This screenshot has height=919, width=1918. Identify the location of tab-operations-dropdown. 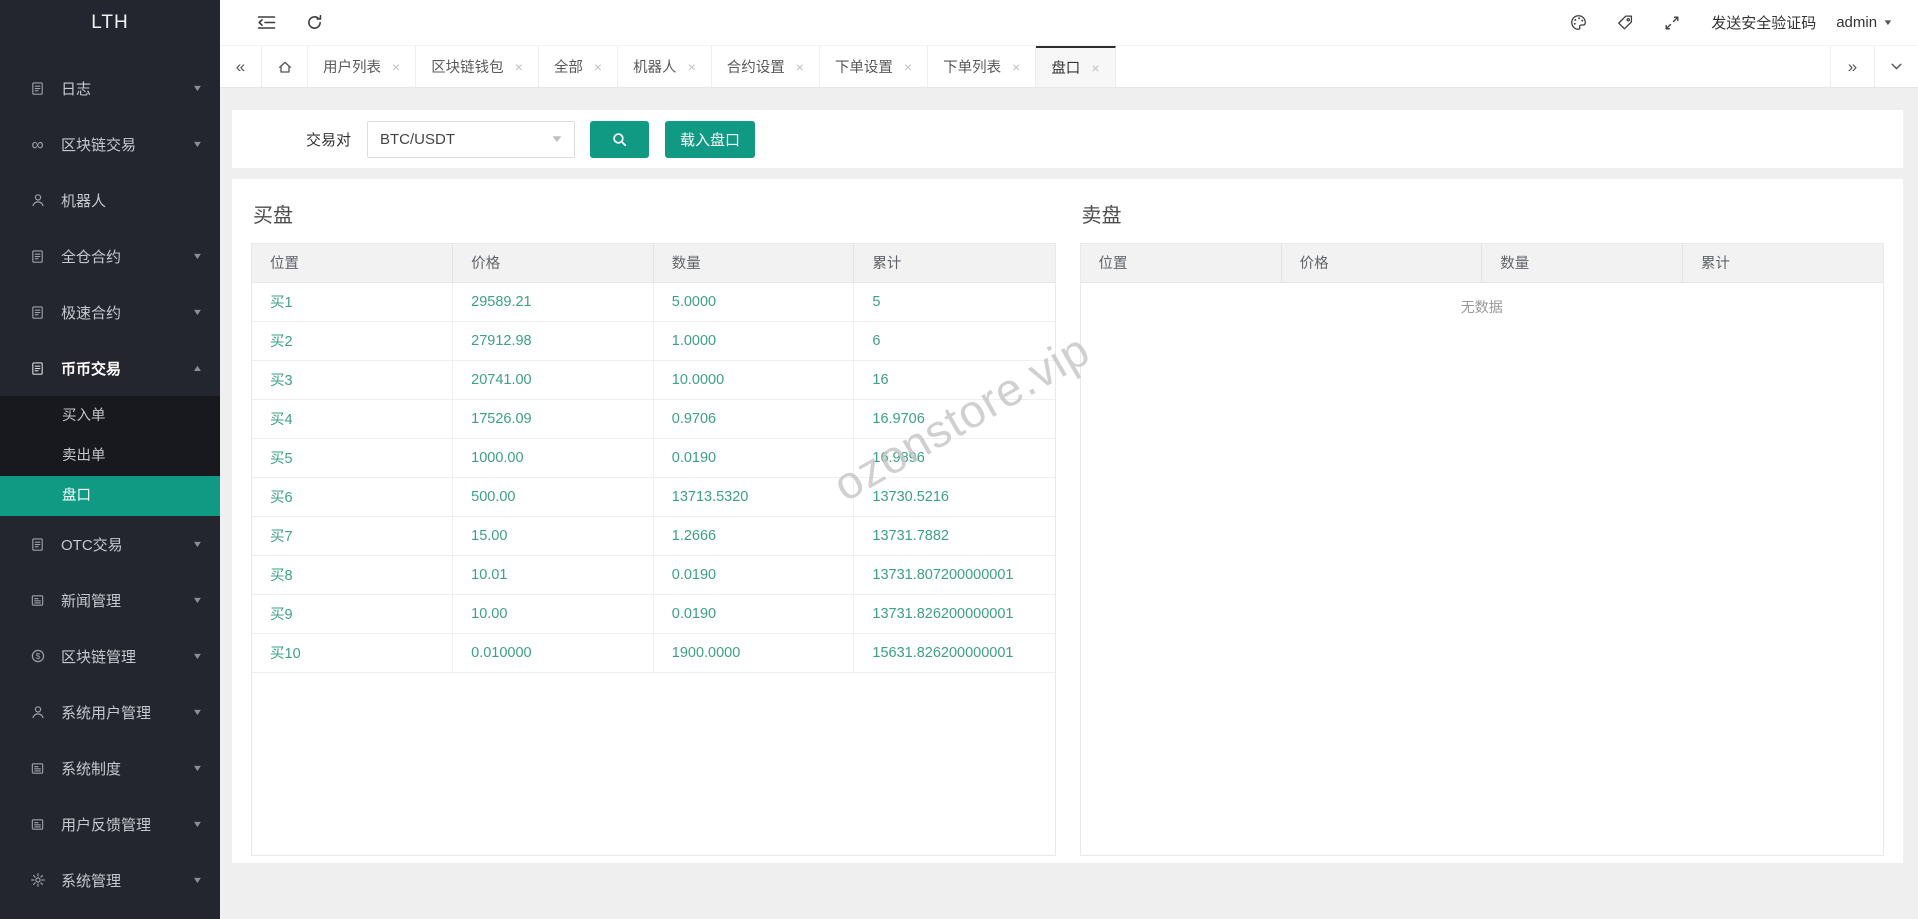
(1896, 66).